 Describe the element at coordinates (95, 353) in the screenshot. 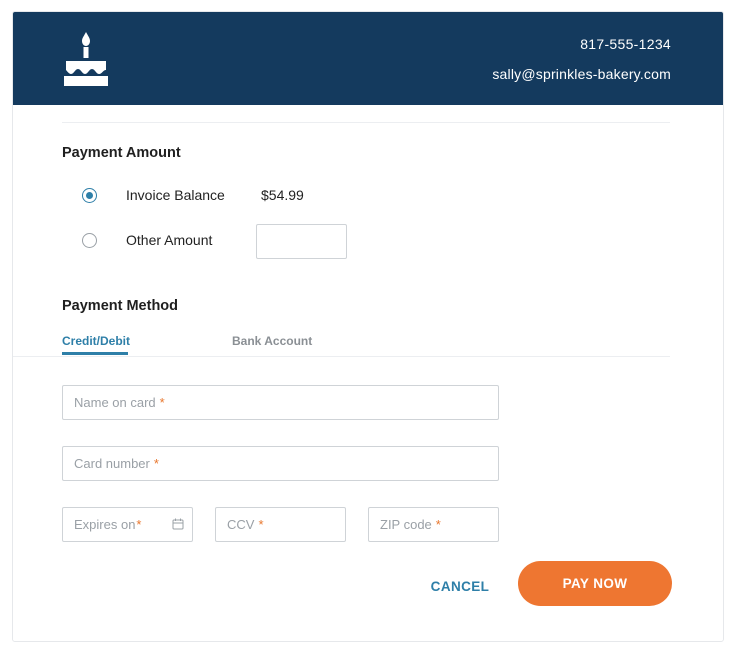

I see `active-tab-indicator` at that location.